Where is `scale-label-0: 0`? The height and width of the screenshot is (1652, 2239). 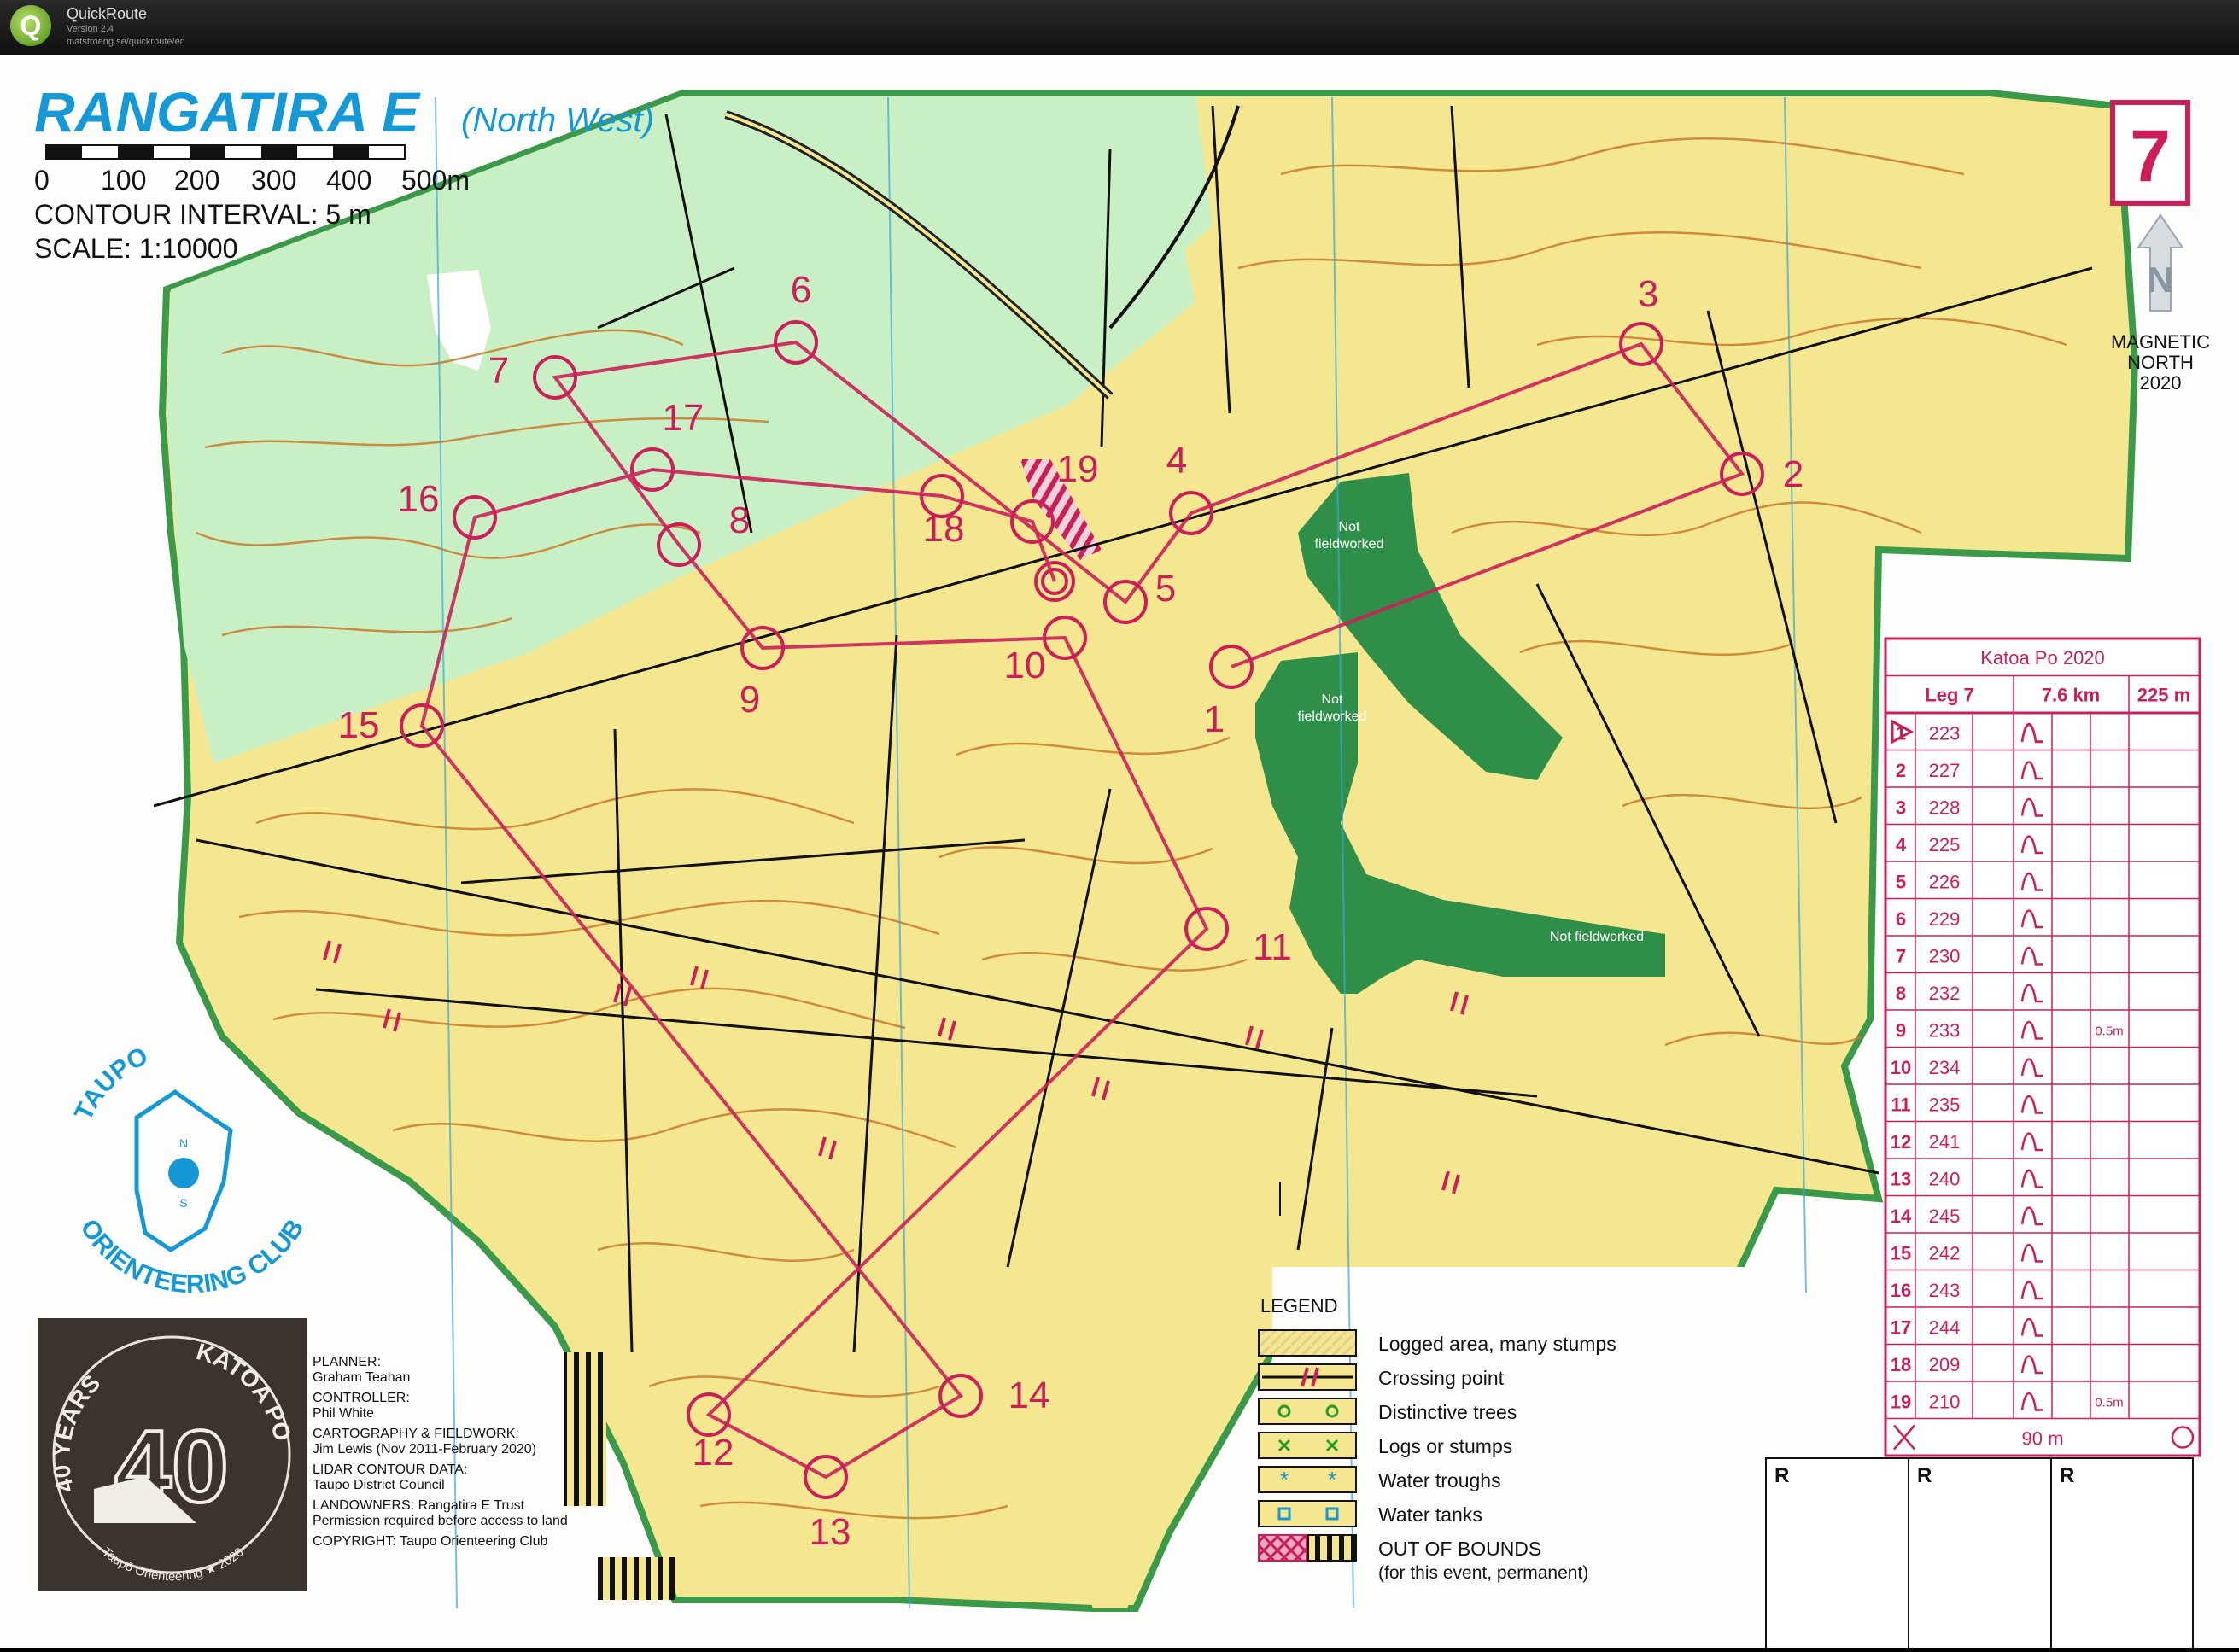 scale-label-0: 0 is located at coordinates (42, 180).